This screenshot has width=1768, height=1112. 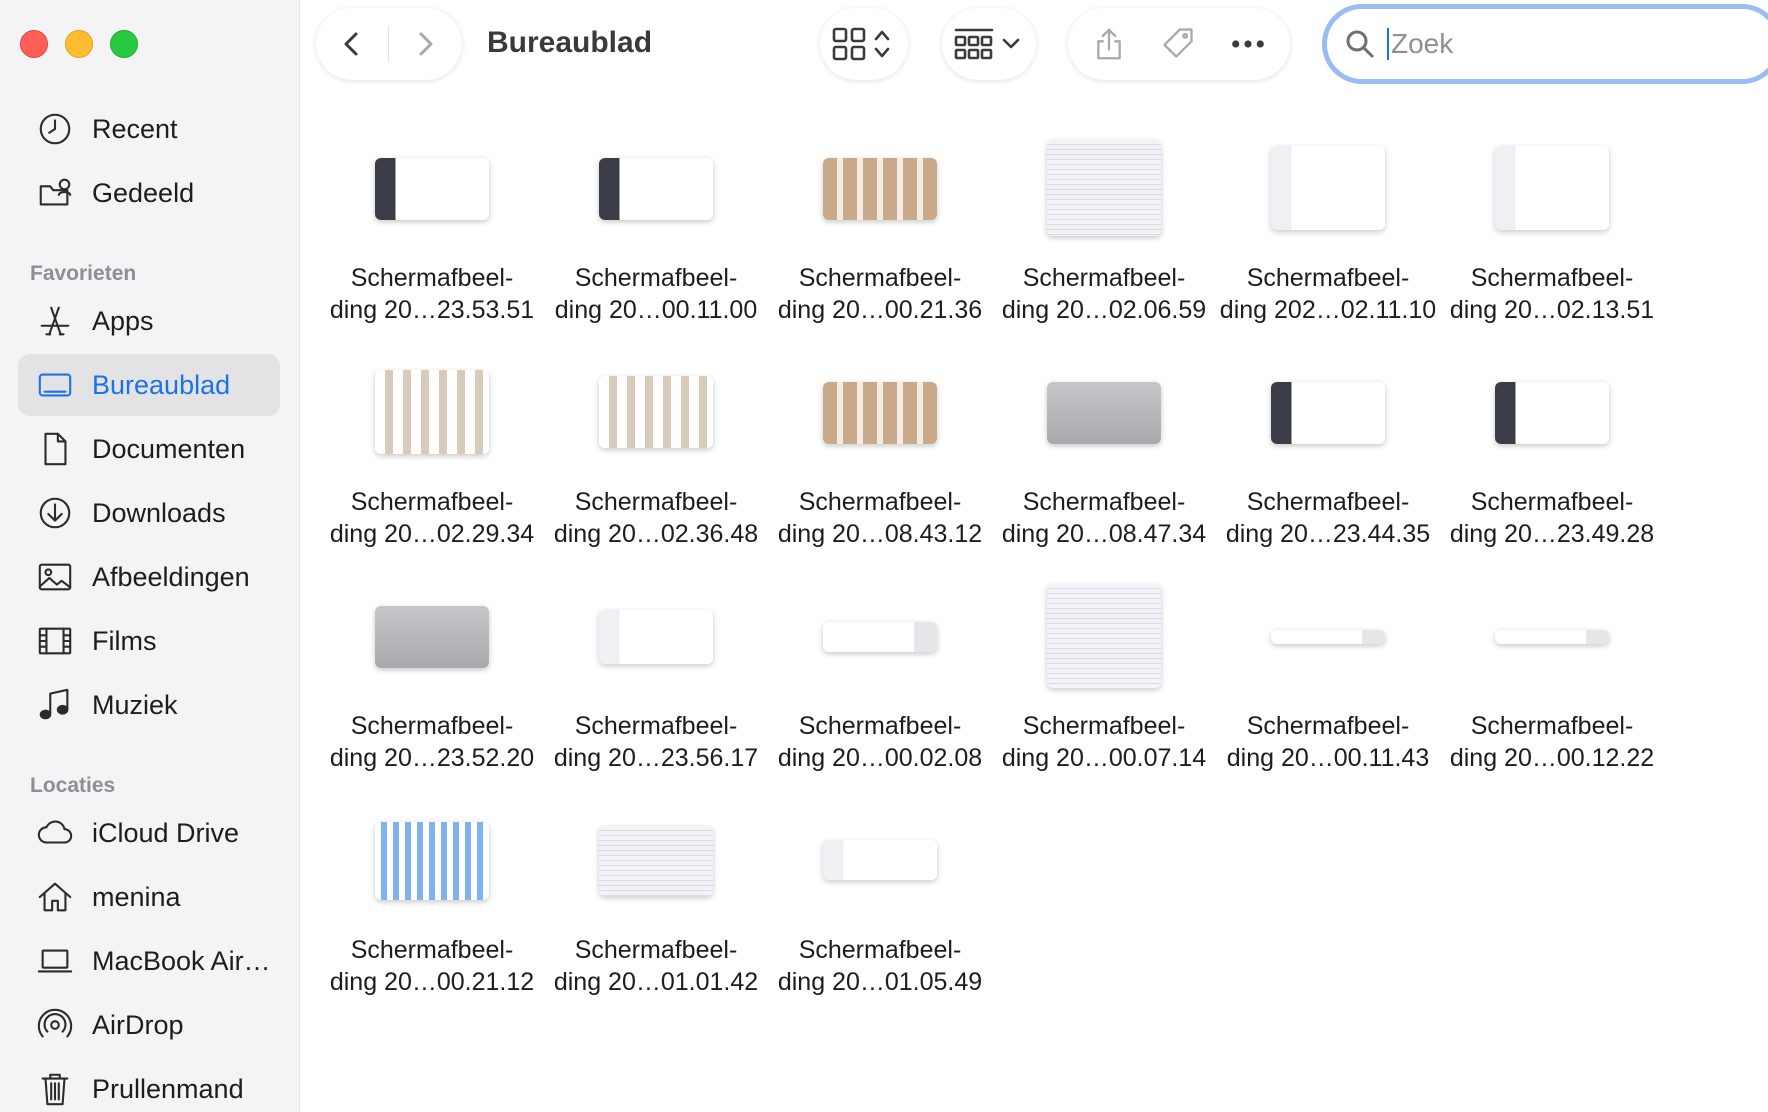 I want to click on file-name-line2: ding 20…23.53.51, so click(x=432, y=310).